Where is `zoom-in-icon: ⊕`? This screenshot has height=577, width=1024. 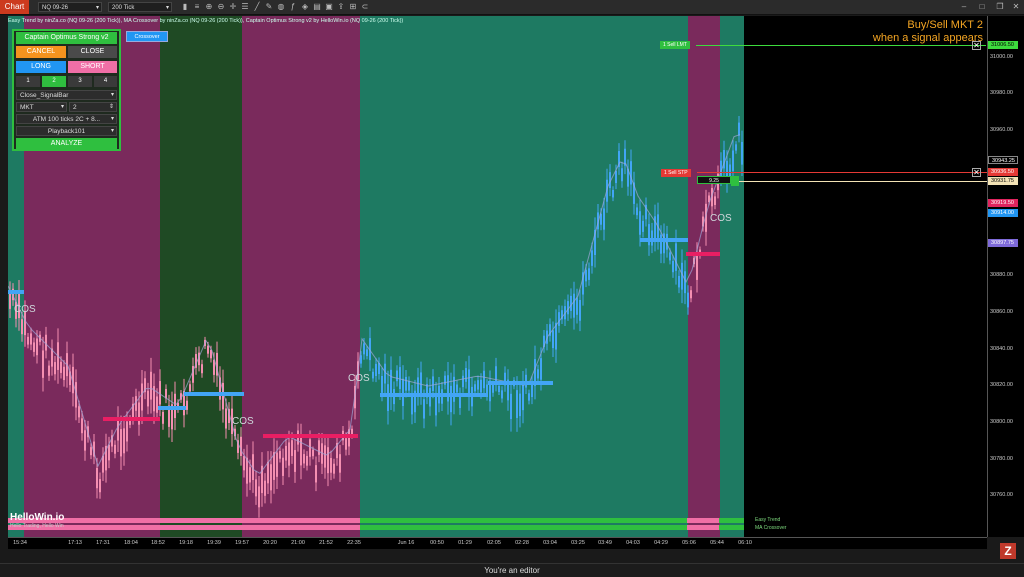 zoom-in-icon: ⊕ is located at coordinates (209, 7).